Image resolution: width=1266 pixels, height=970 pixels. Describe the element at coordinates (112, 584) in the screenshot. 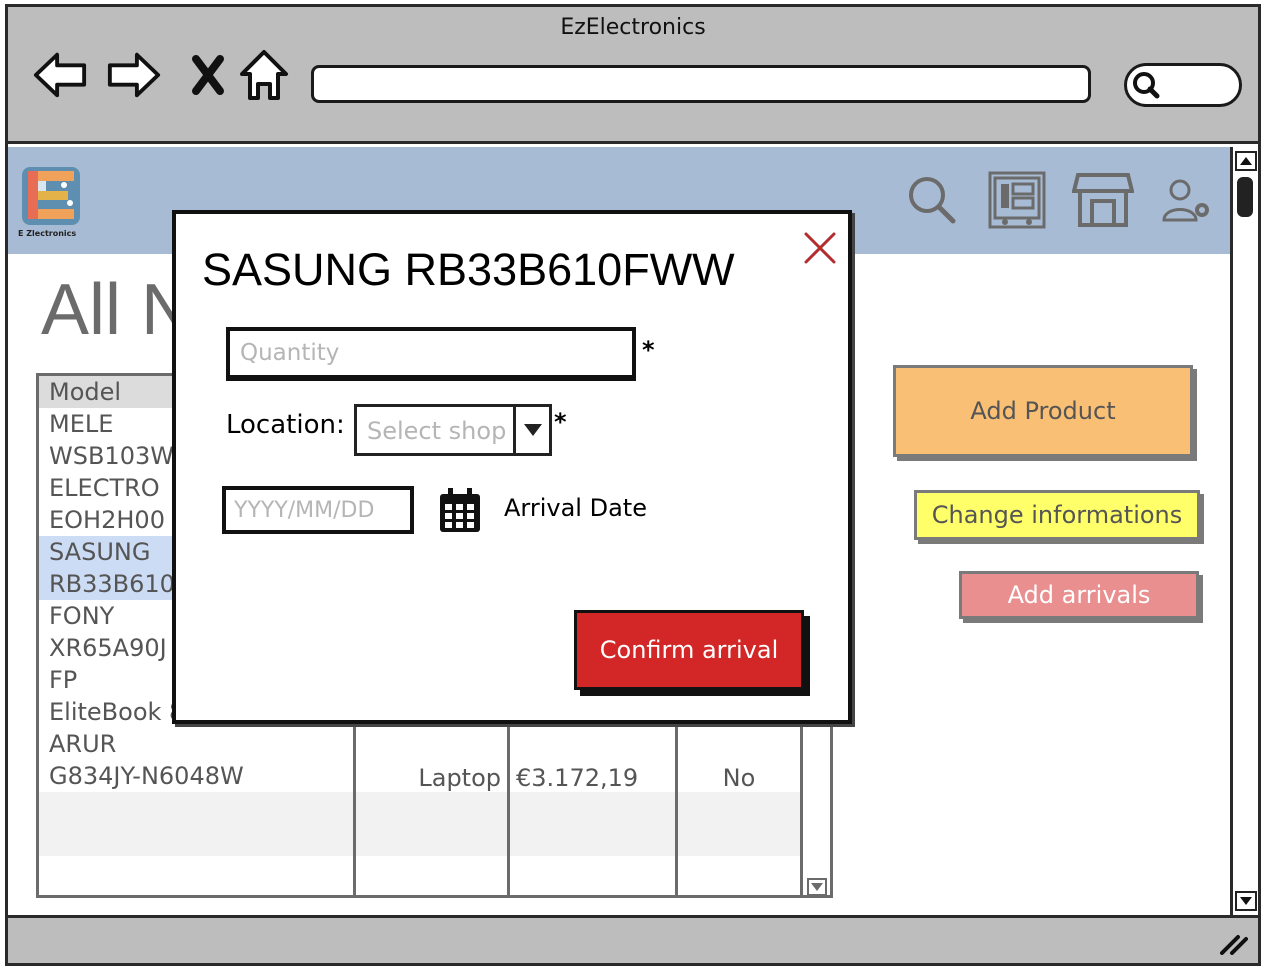

I see `model-line2: RB33B610` at that location.